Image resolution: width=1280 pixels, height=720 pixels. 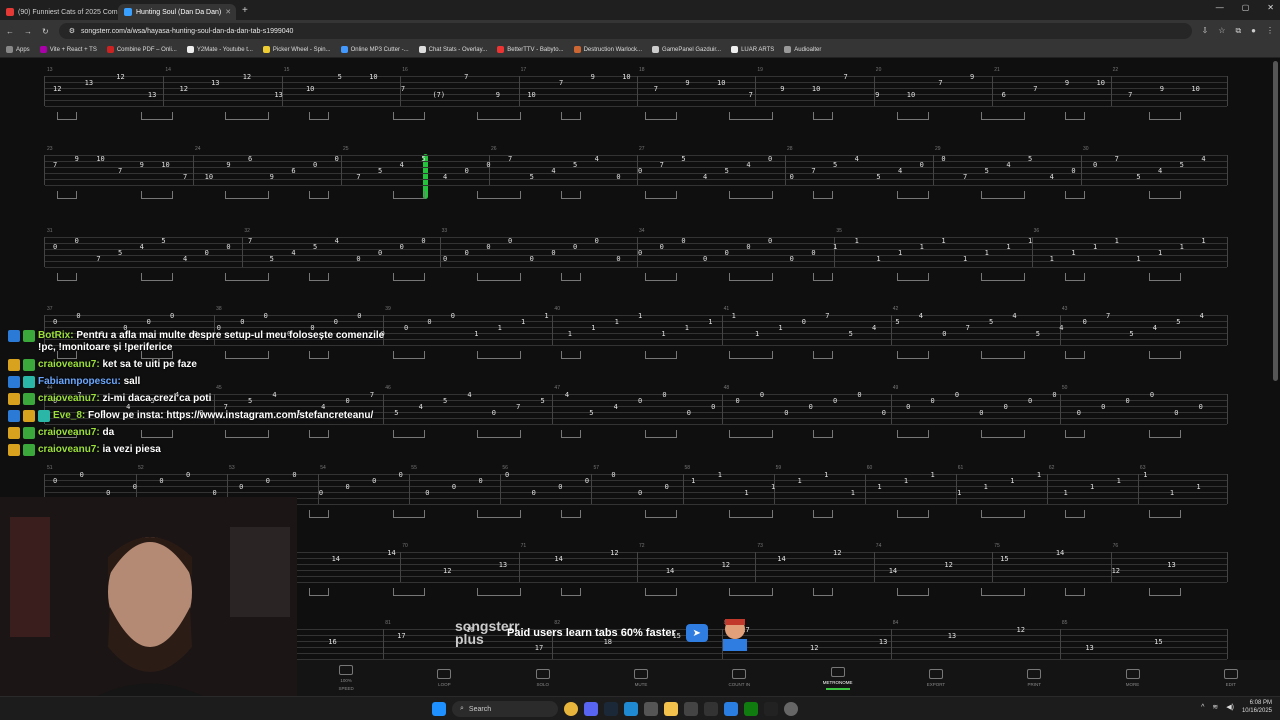 What do you see at coordinates (1270, 31) in the screenshot?
I see `menu-icon: ⋮` at bounding box center [1270, 31].